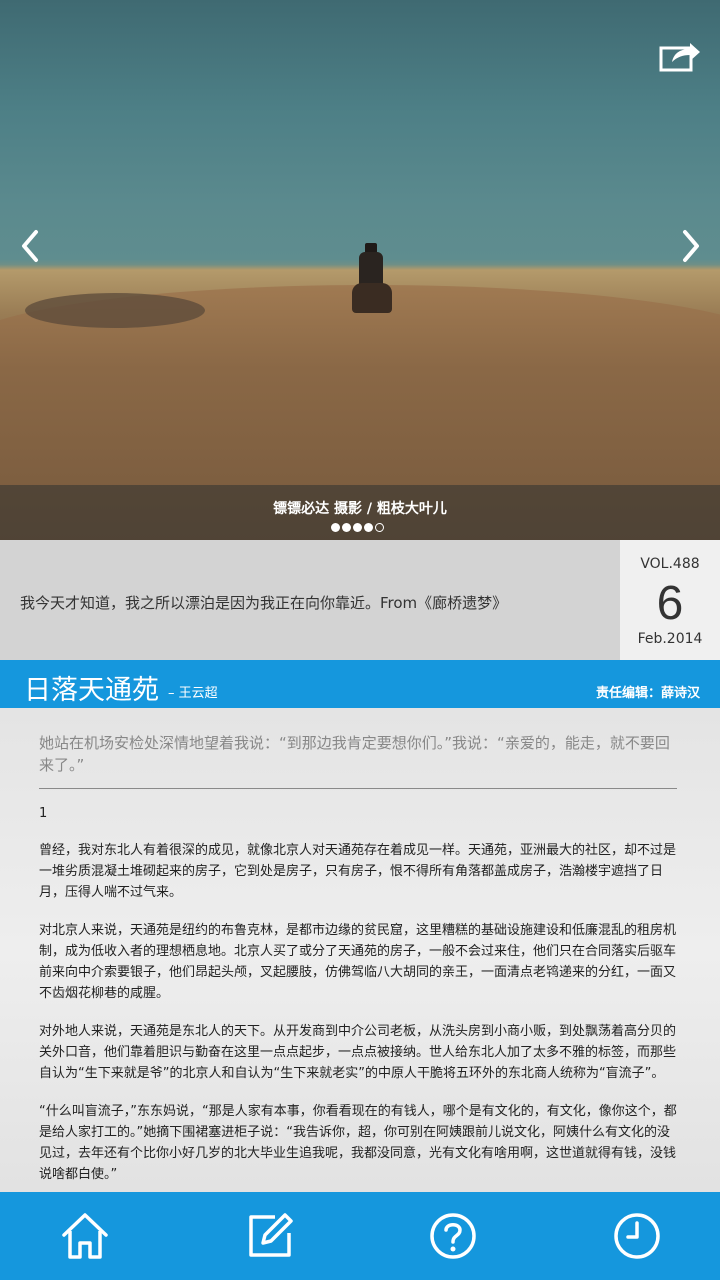  Describe the element at coordinates (91, 690) in the screenshot. I see `article-title: 日落天通苑` at that location.